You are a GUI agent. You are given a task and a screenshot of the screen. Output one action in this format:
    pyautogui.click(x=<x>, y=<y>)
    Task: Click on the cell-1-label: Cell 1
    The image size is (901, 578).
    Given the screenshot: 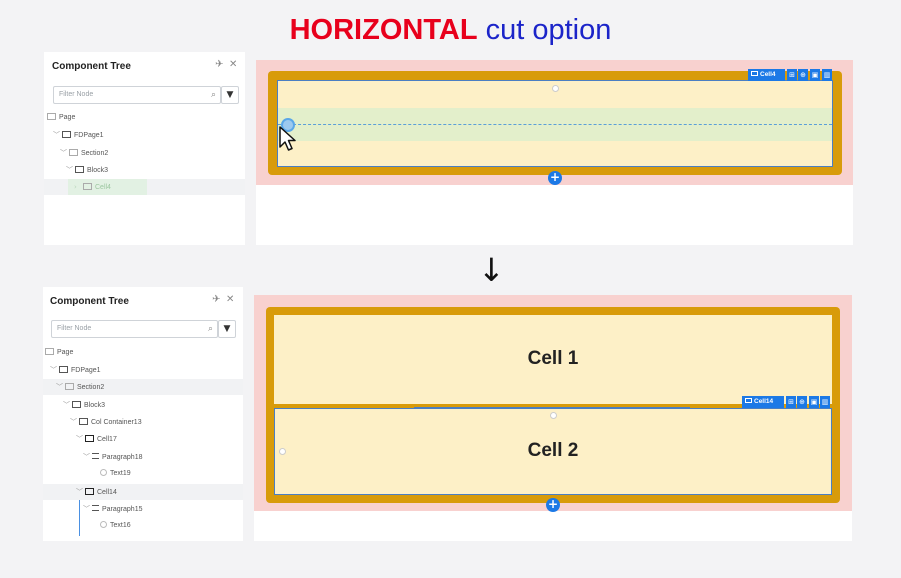 What is the action you would take?
    pyautogui.click(x=553, y=358)
    